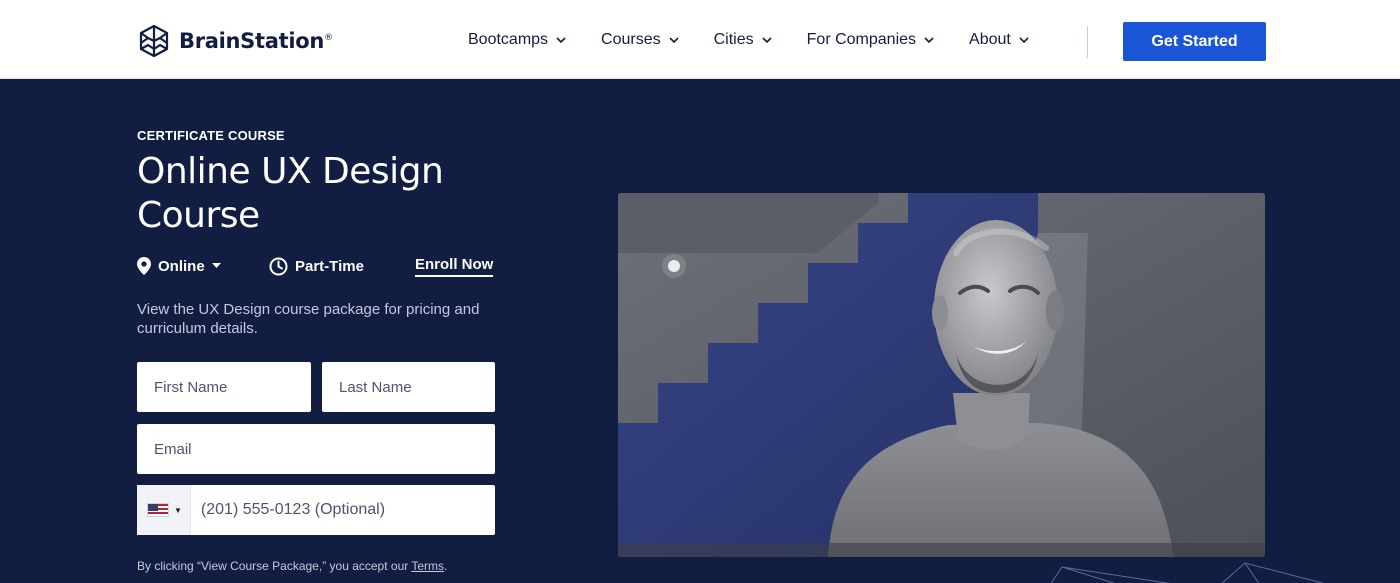 The height and width of the screenshot is (583, 1400). Describe the element at coordinates (454, 266) in the screenshot. I see `enroll-now-link: Enroll Now` at that location.